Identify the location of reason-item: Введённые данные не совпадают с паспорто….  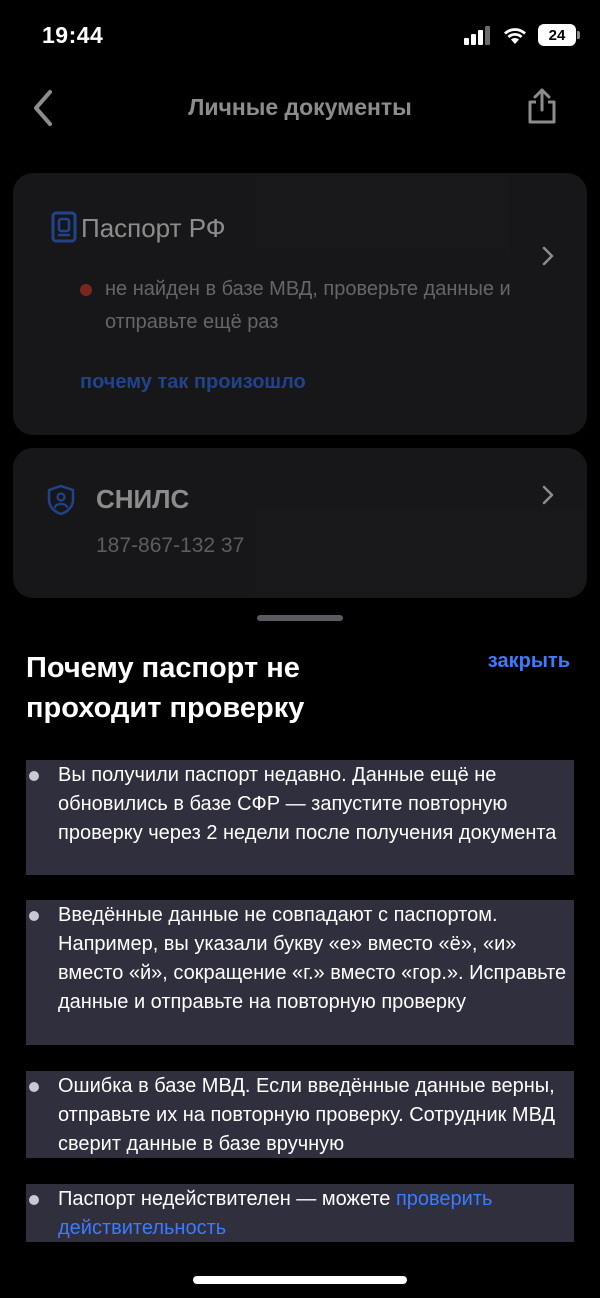
(300, 972).